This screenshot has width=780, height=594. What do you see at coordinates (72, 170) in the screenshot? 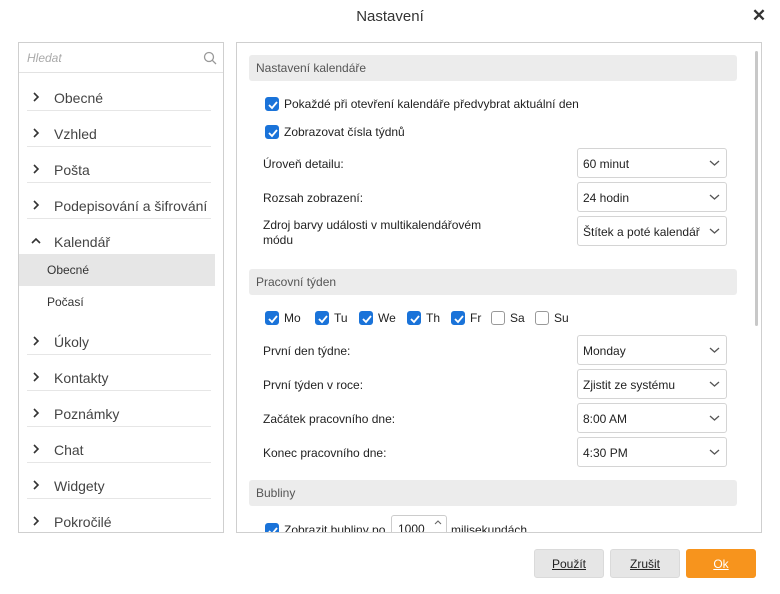
I see `sidebar-item-label: Pošta` at bounding box center [72, 170].